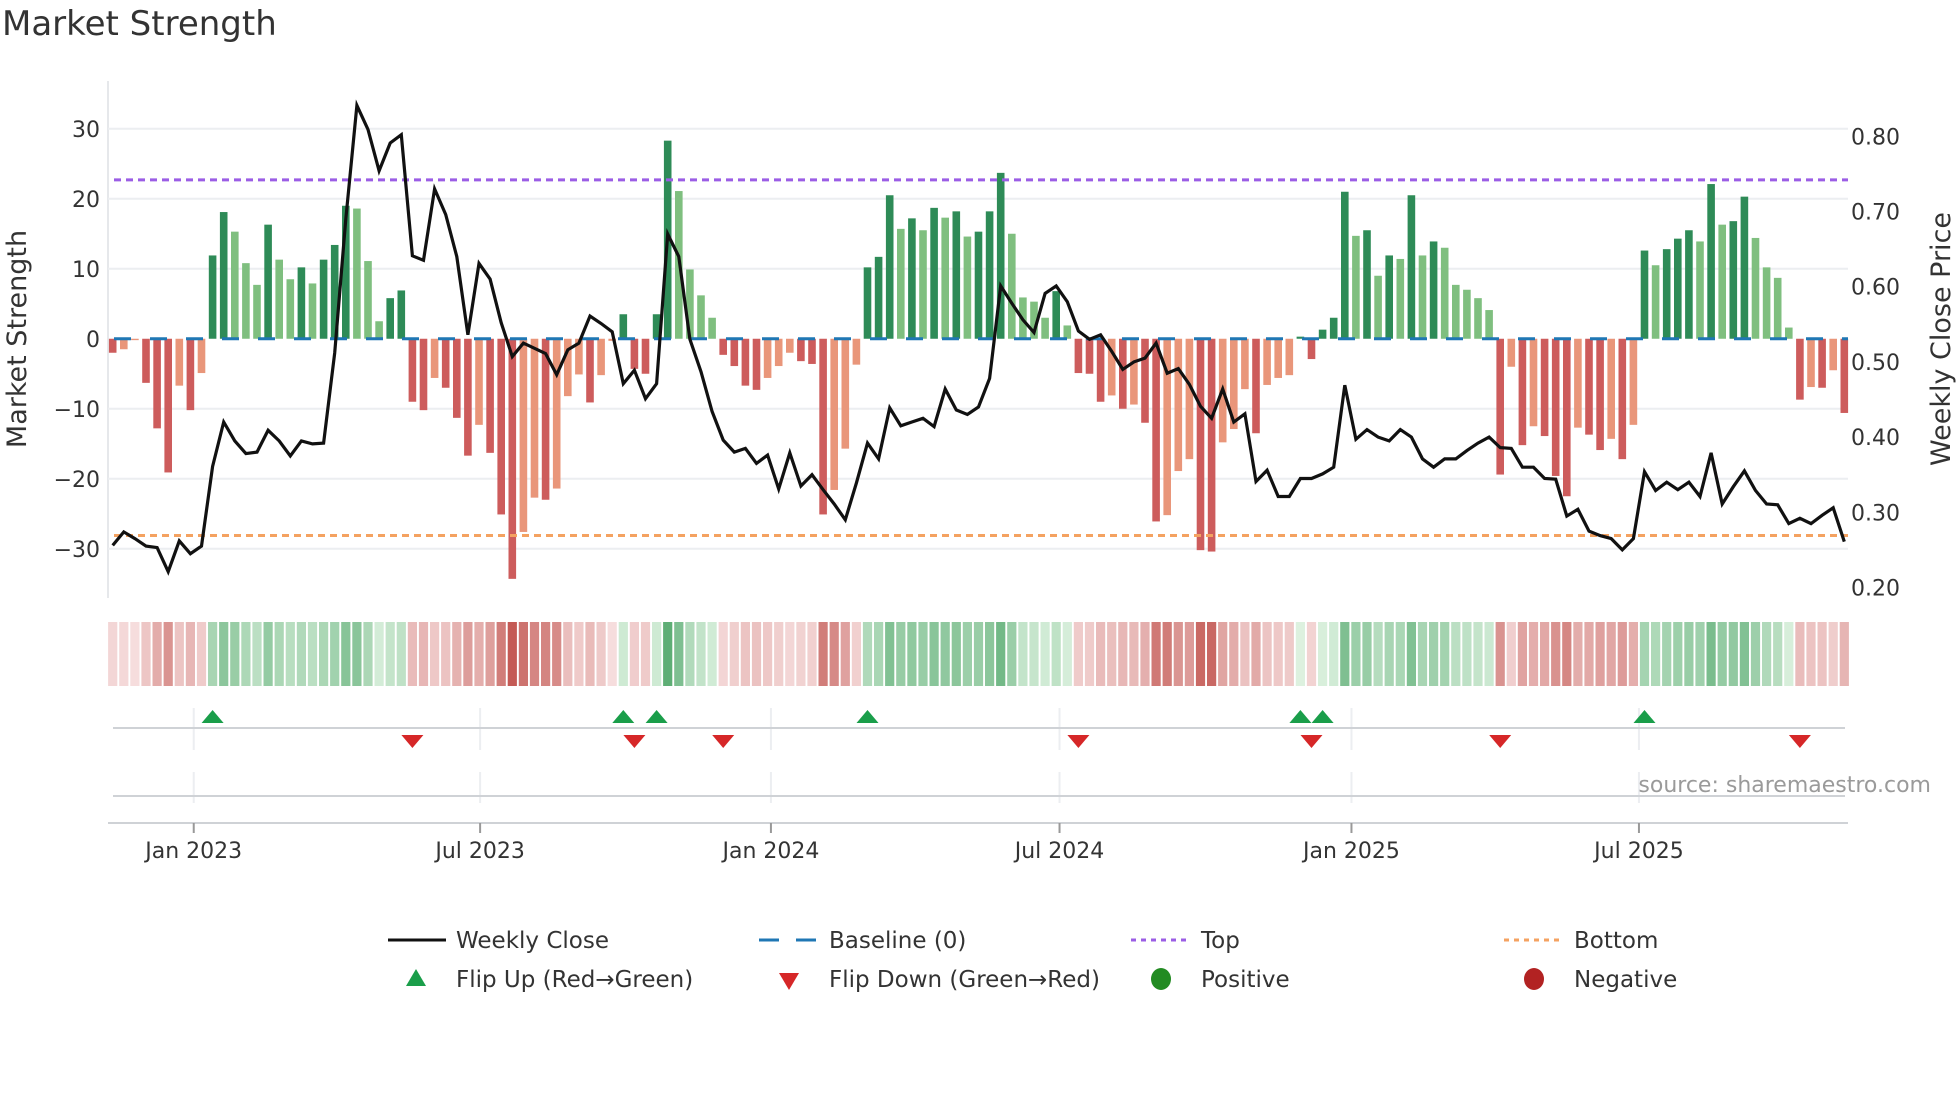 The image size is (1960, 1102). What do you see at coordinates (498, 941) in the screenshot?
I see `legend-item-weekly-close: Weekly Close` at bounding box center [498, 941].